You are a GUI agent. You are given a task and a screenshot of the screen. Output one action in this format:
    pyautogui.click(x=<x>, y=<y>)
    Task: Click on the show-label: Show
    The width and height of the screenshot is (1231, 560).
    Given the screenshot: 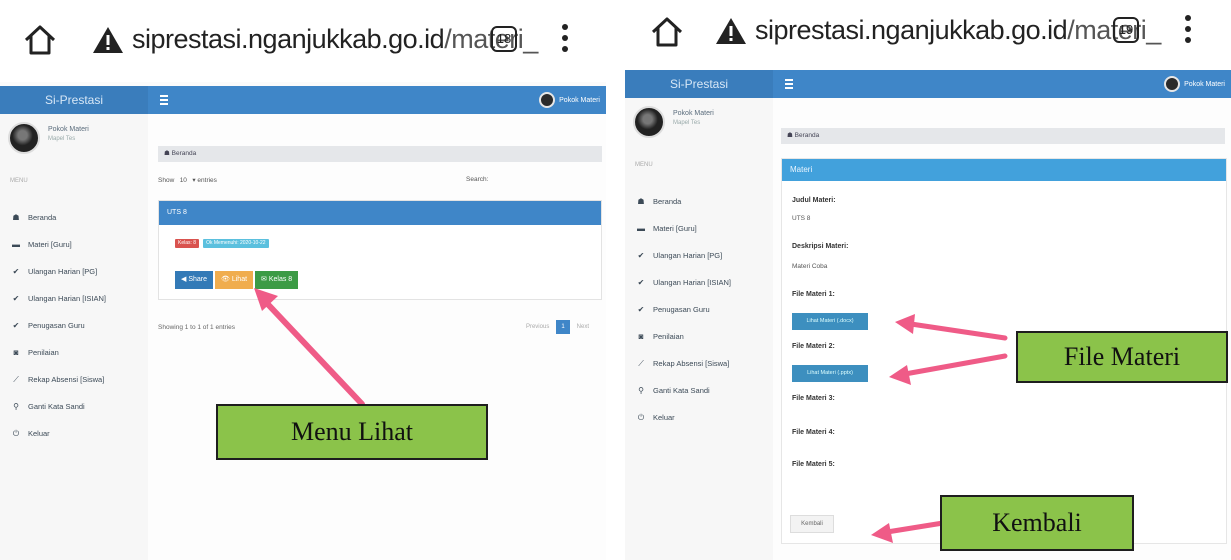 What is the action you would take?
    pyautogui.click(x=166, y=180)
    